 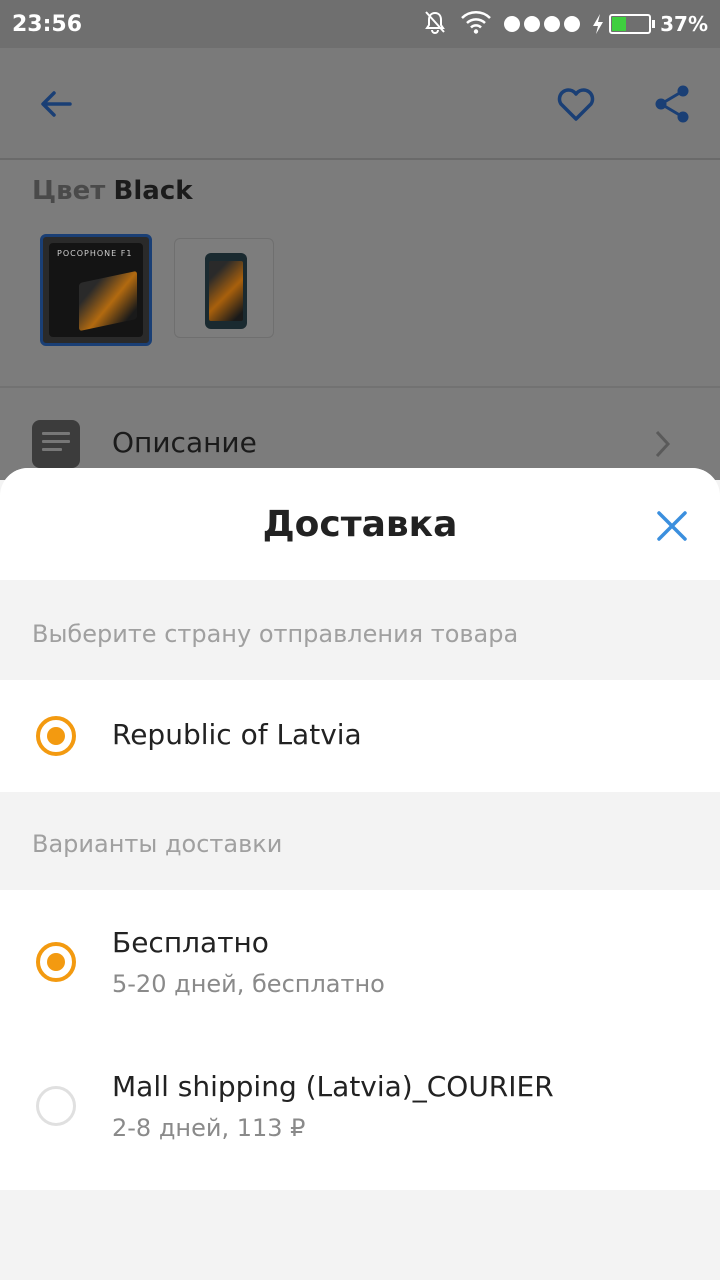 I want to click on share-button, so click(x=672, y=104).